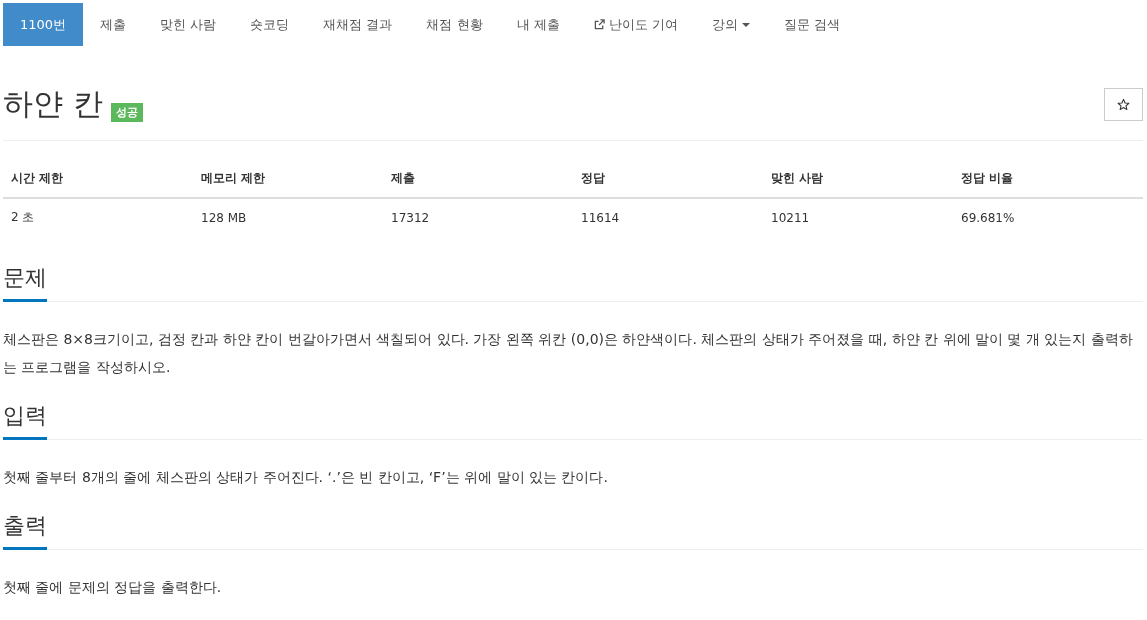  What do you see at coordinates (858, 179) in the screenshot?
I see `column-header: 맞힌 사람` at bounding box center [858, 179].